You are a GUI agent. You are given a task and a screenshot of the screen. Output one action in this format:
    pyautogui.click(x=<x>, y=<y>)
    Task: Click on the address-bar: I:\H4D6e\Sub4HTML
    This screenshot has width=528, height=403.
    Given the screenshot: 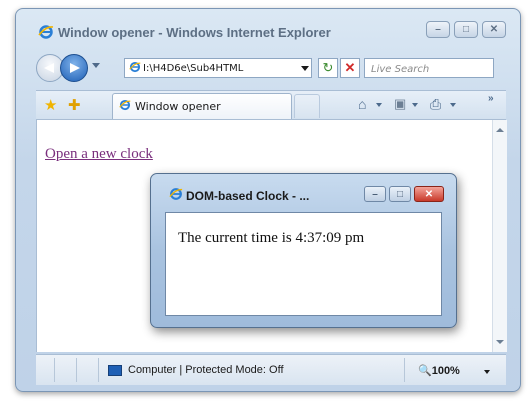 What is the action you would take?
    pyautogui.click(x=218, y=68)
    